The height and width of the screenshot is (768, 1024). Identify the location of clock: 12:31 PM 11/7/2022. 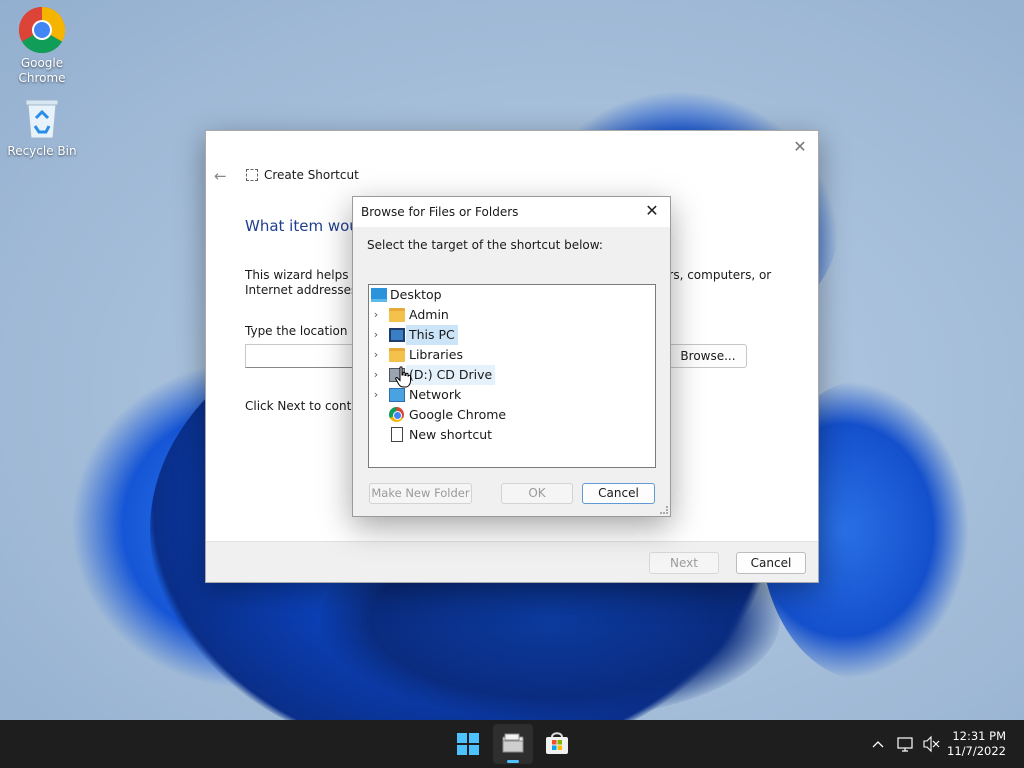
(976, 744).